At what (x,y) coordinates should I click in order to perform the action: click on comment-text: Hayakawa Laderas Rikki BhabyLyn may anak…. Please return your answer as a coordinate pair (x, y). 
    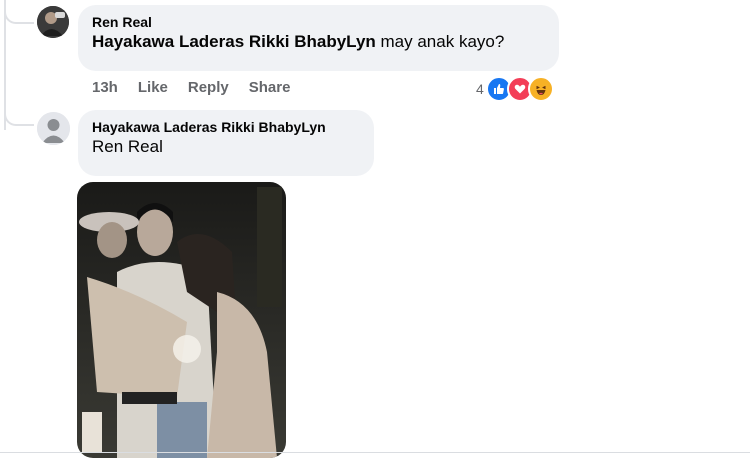
    Looking at the image, I should click on (318, 42).